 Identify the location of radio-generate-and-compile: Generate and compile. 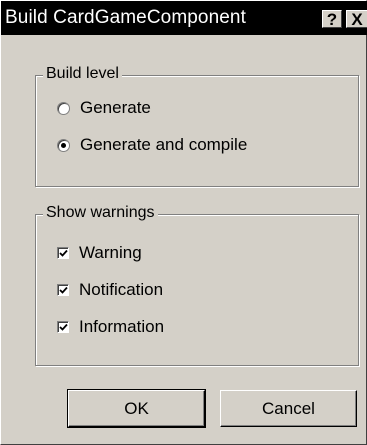
(152, 145).